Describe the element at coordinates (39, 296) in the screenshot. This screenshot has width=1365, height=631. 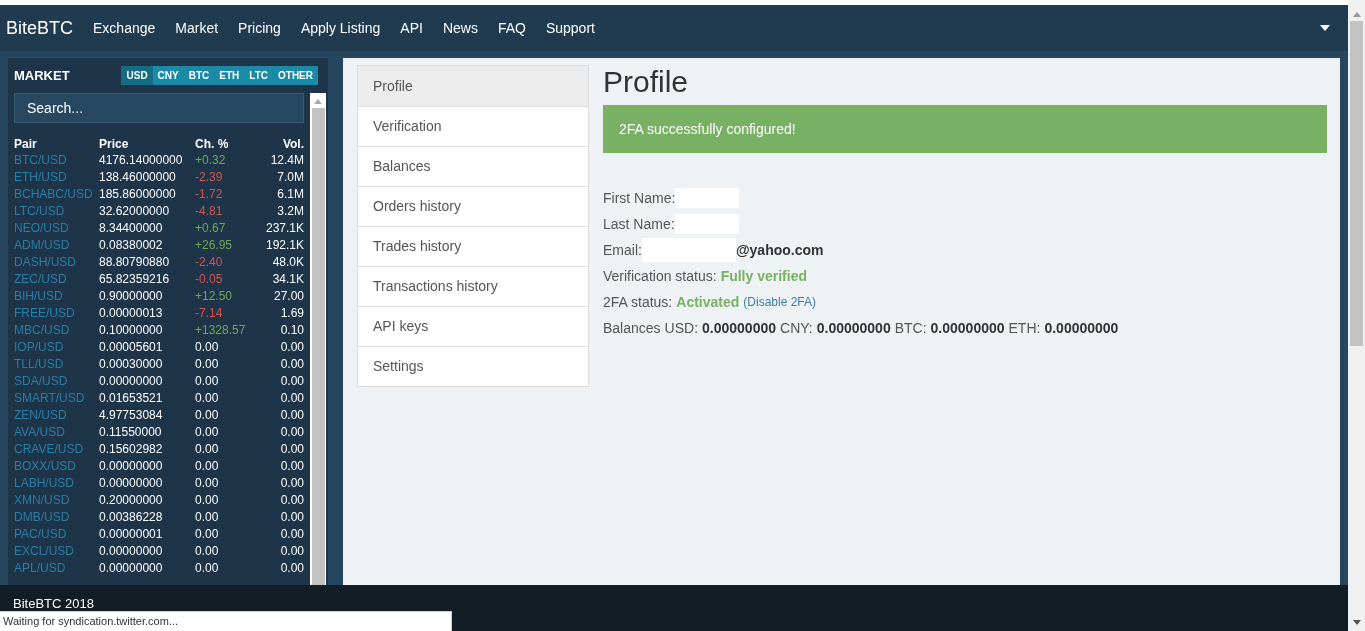
I see `pair-cell-text: BIH/USD` at that location.